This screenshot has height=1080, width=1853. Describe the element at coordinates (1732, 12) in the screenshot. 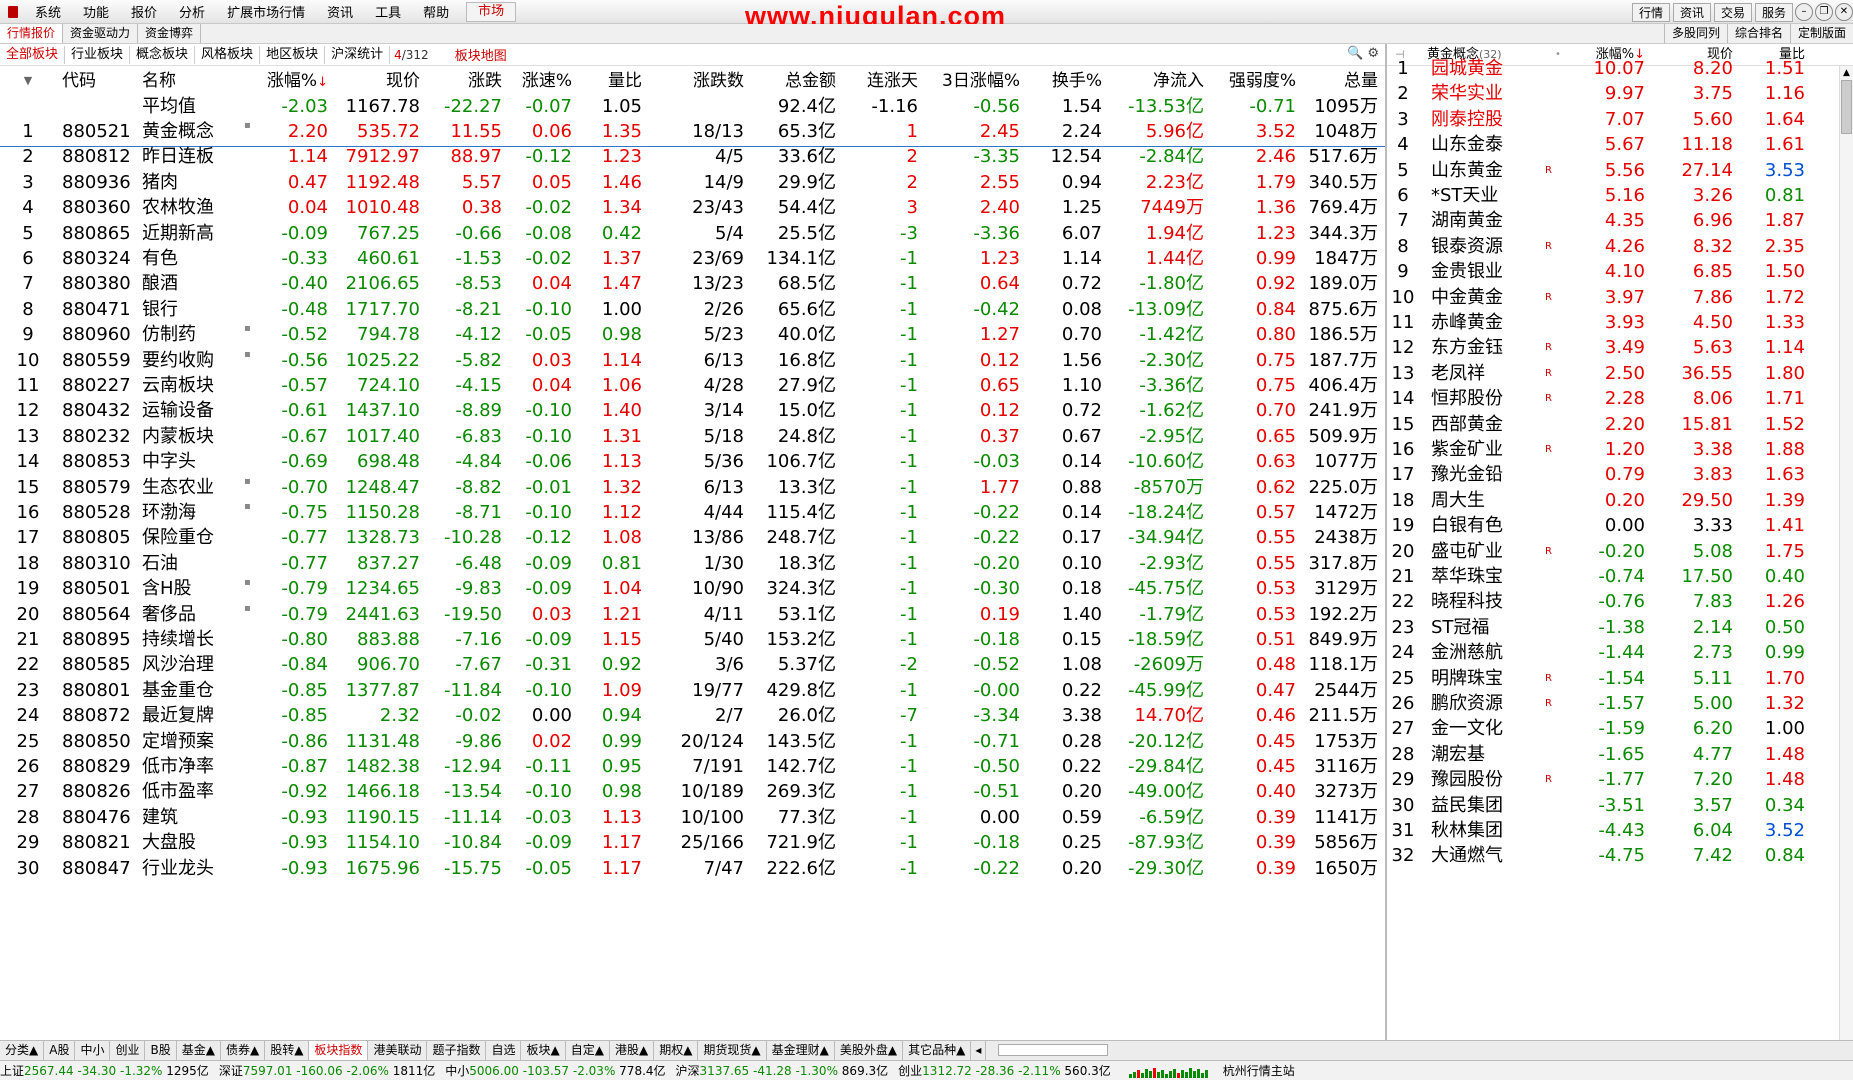

I see `trade-button: 交易` at that location.